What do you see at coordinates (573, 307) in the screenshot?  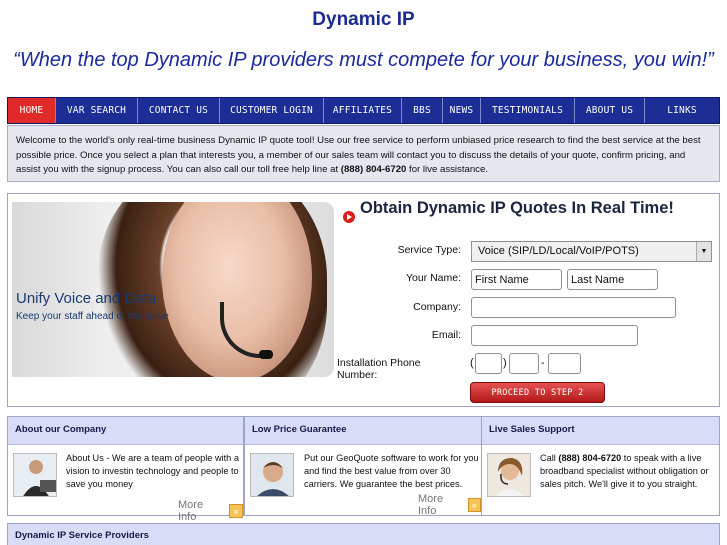 I see `company-input` at bounding box center [573, 307].